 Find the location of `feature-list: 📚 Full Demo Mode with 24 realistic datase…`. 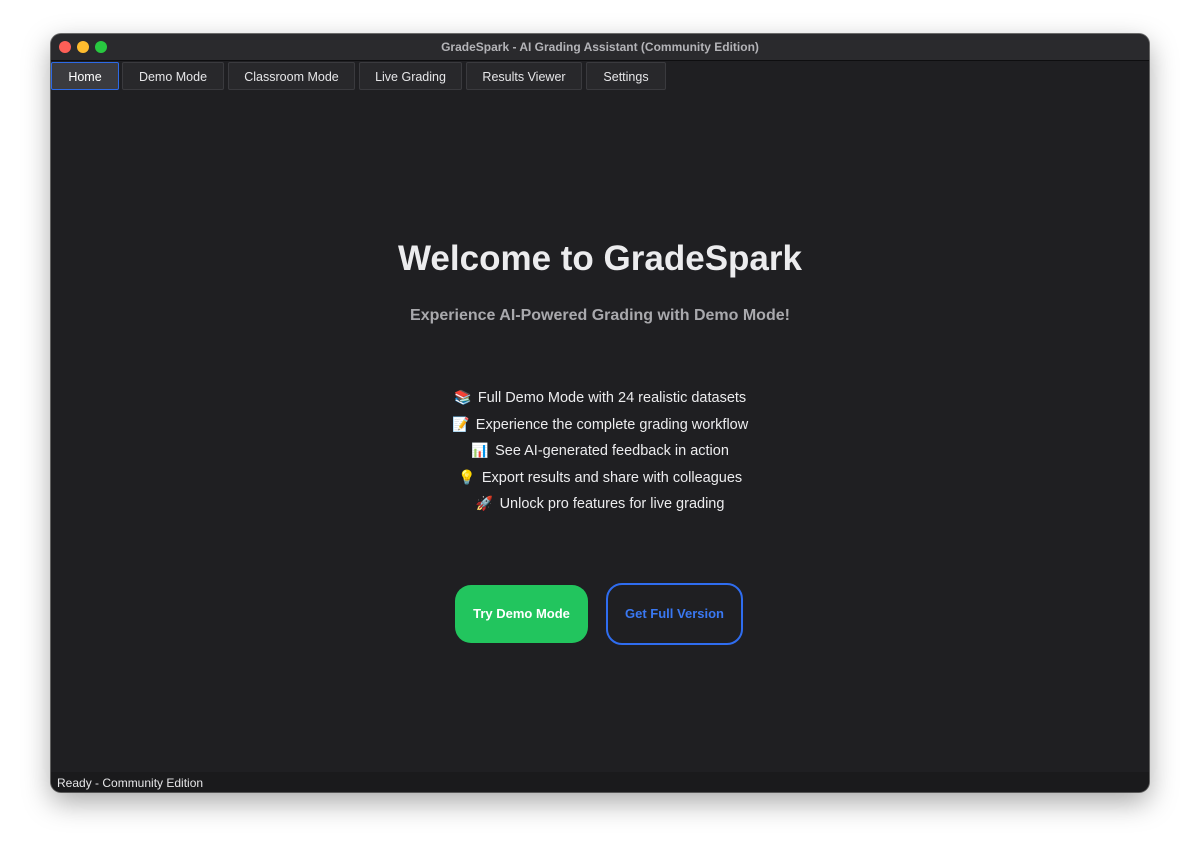

feature-list: 📚 Full Demo Mode with 24 realistic datase… is located at coordinates (600, 450).